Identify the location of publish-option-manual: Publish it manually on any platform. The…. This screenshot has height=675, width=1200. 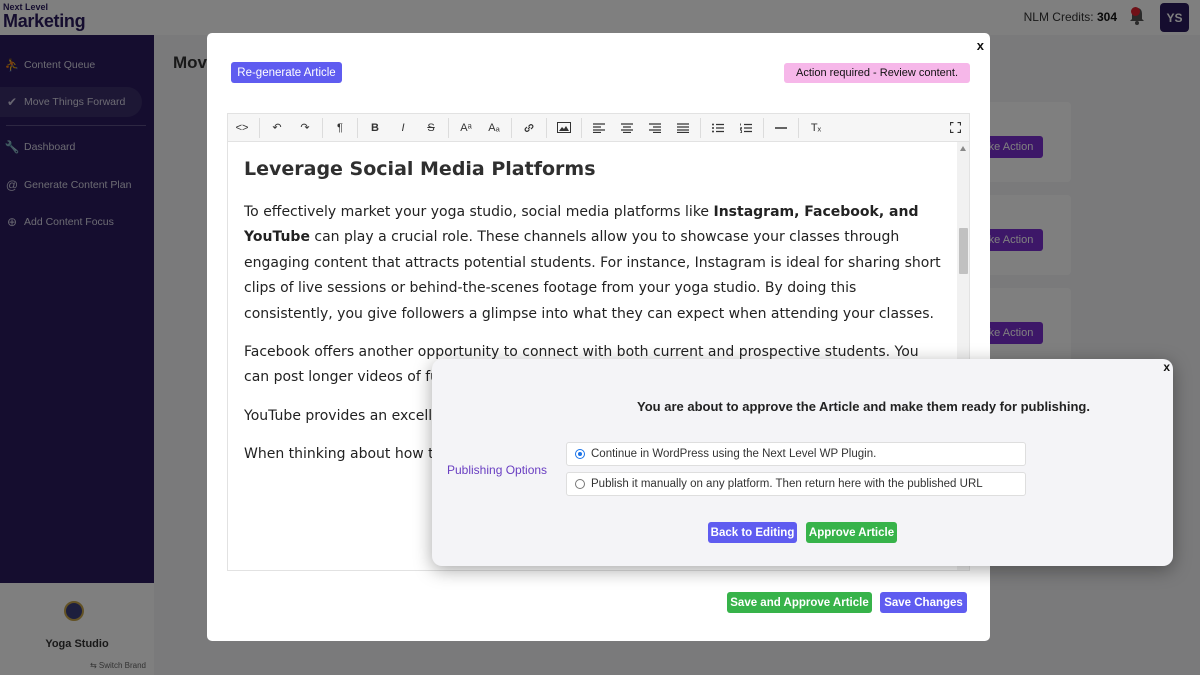
(796, 484).